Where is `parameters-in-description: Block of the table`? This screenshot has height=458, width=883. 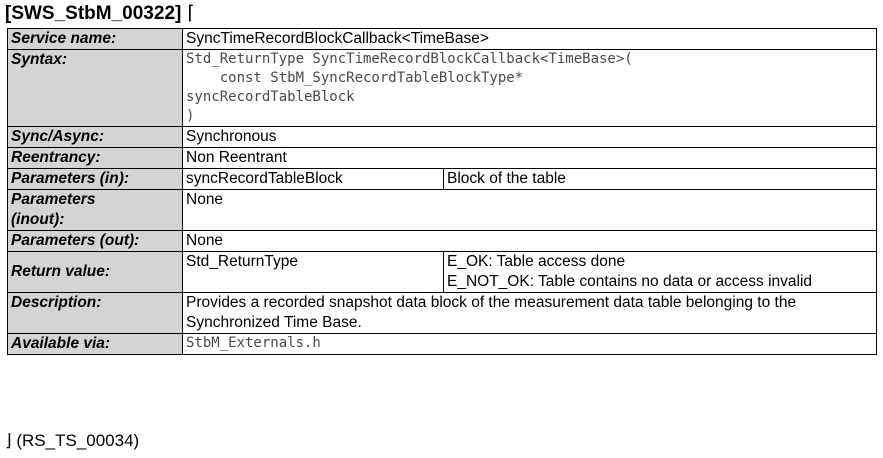 parameters-in-description: Block of the table is located at coordinates (660, 179).